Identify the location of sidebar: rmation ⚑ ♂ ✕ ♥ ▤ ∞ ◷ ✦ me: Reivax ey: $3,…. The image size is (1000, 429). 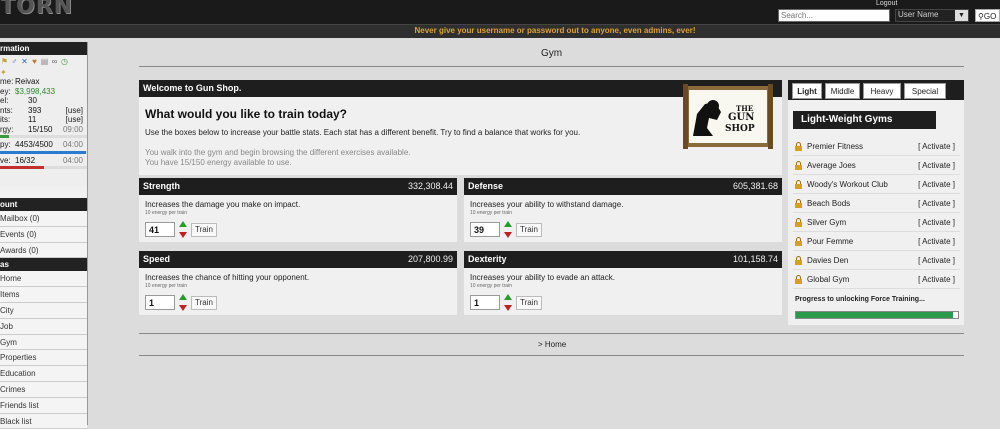
(44, 235).